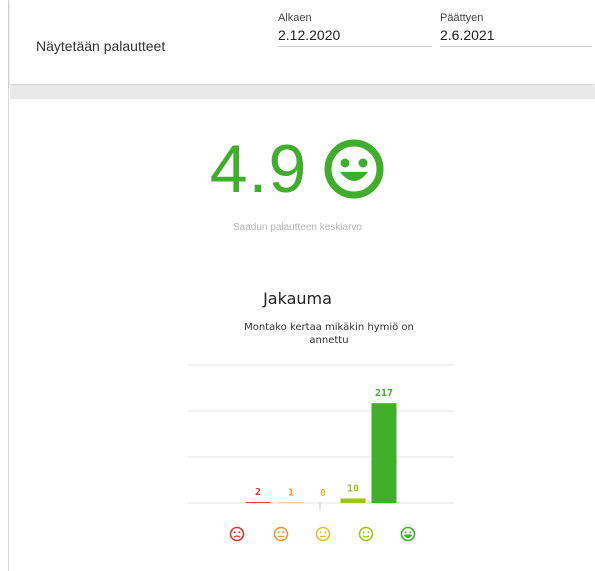 The width and height of the screenshot is (595, 571). What do you see at coordinates (321, 453) in the screenshot?
I see `distribution-chart: 2 1 0 10217` at bounding box center [321, 453].